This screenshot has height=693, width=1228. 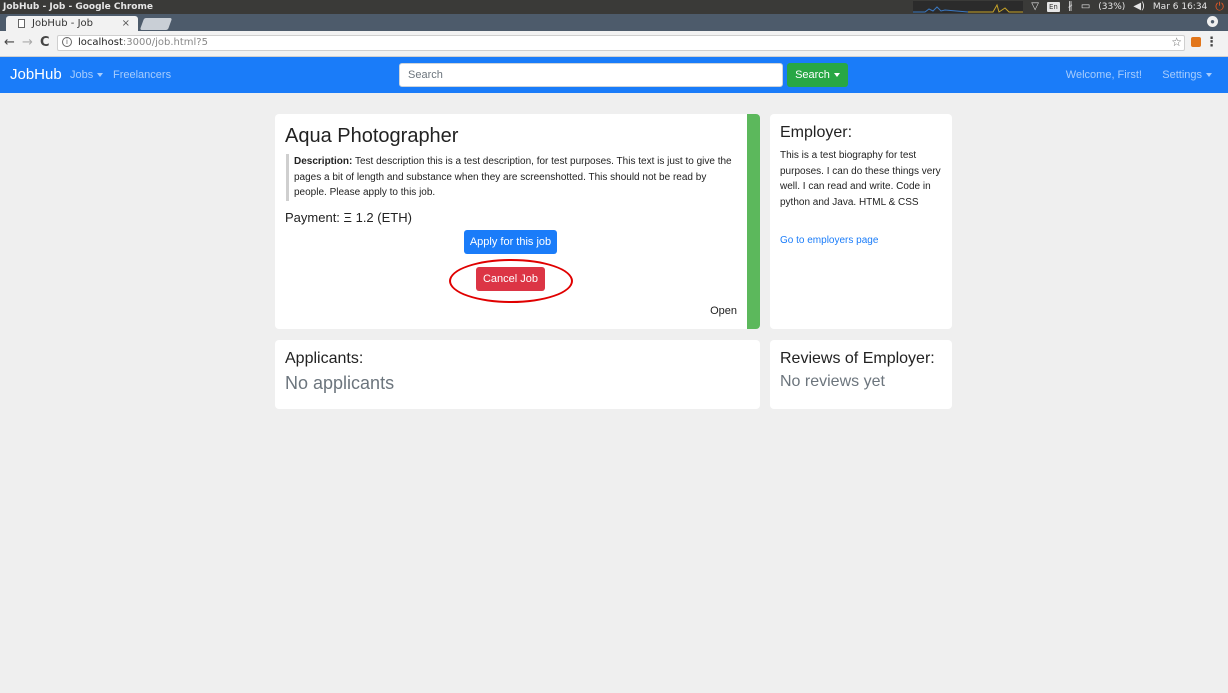 What do you see at coordinates (817, 75) in the screenshot?
I see `search-dropdown-button: Search` at bounding box center [817, 75].